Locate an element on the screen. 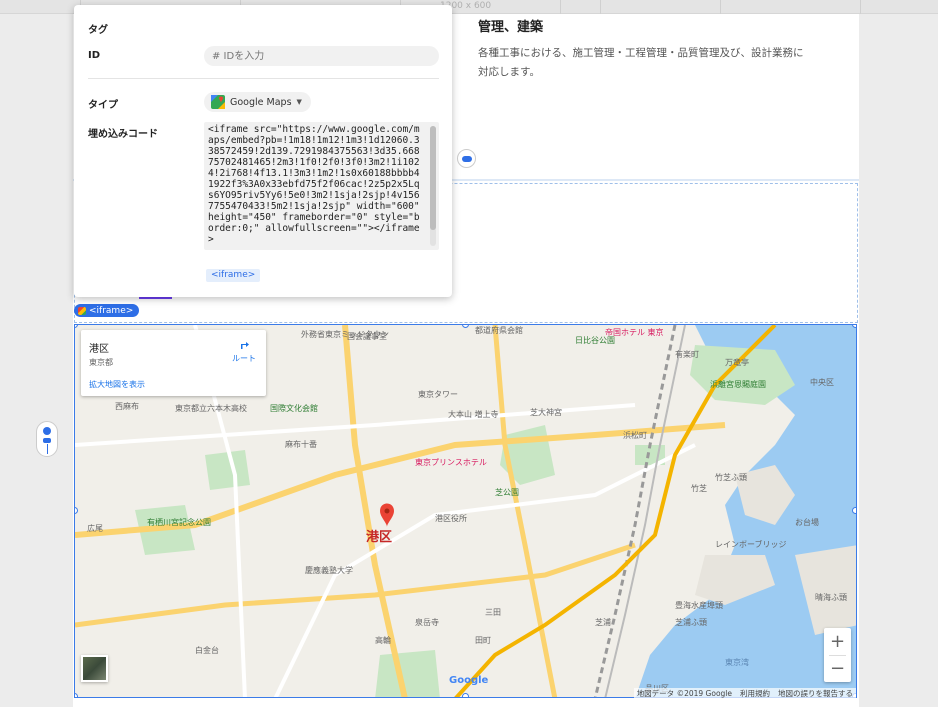  map-label: 港区役所 is located at coordinates (451, 518).